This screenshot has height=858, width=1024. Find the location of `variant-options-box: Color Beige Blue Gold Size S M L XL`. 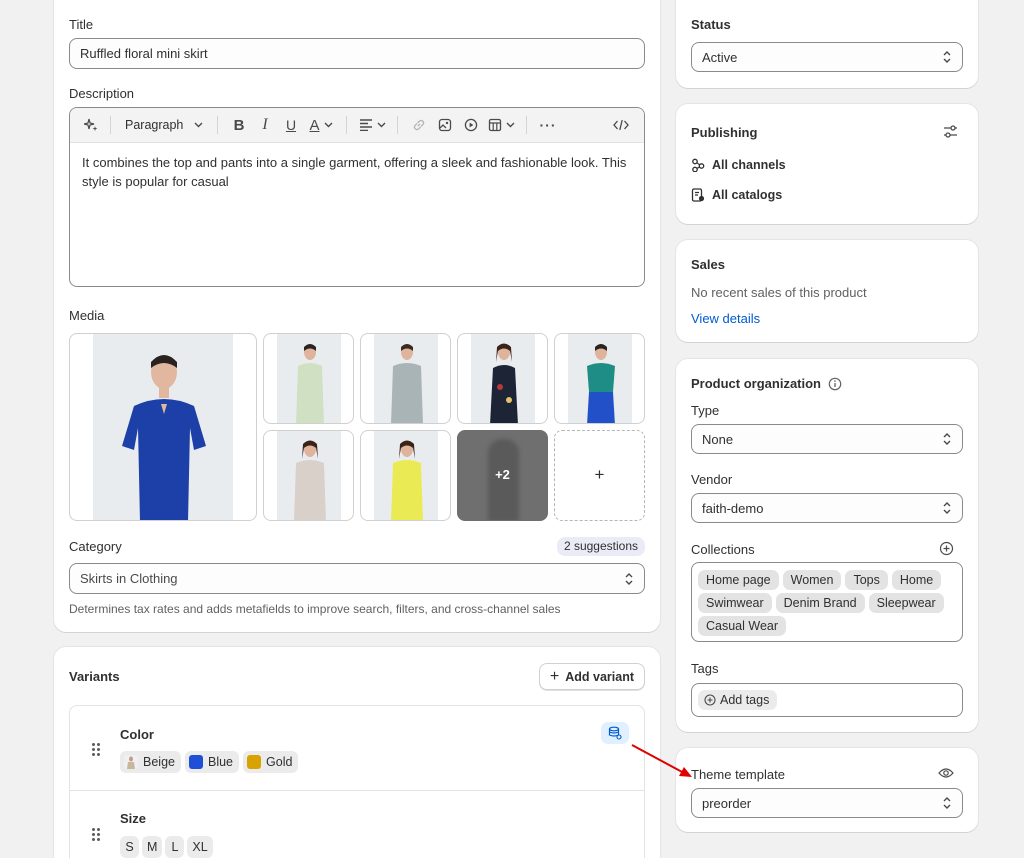

variant-options-box: Color Beige Blue Gold Size S M L XL is located at coordinates (357, 781).